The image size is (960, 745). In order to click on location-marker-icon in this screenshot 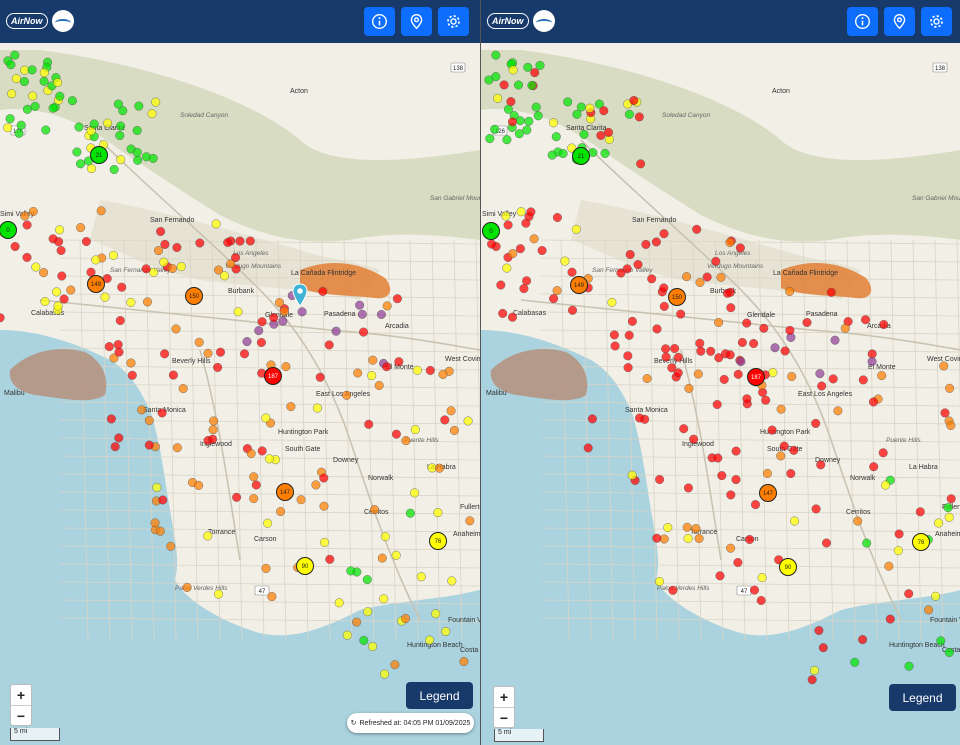, I will do `click(300, 295)`.